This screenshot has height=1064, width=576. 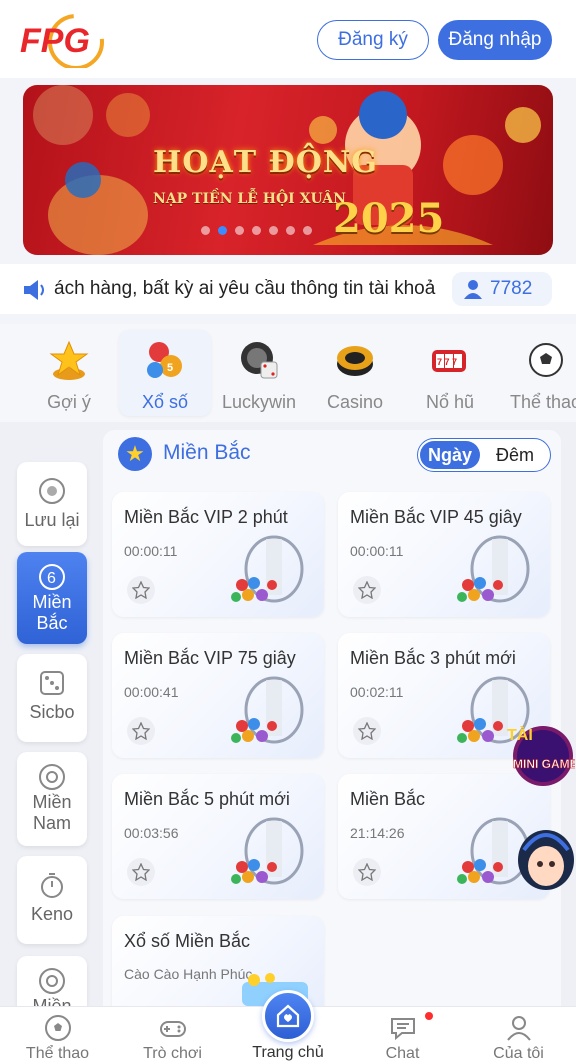 I want to click on game-title: Miền Bắc VIP 45 giây, so click(x=436, y=517).